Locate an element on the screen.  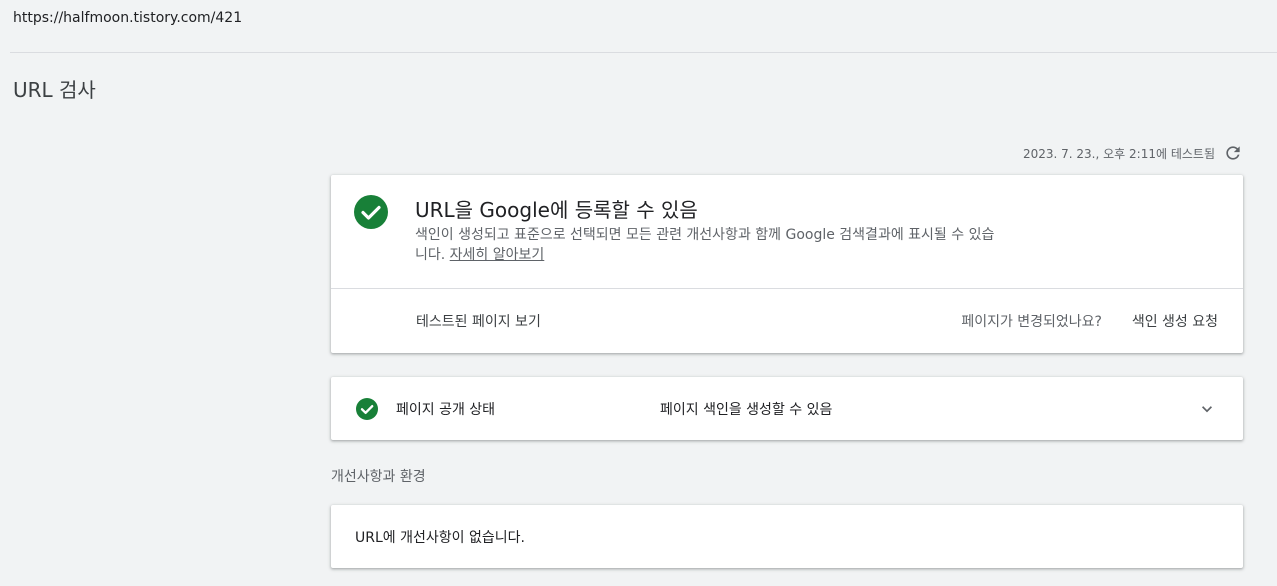
page-availability-card: 페이지 공개 상태 페이지 색인을 생성할 수 있음 is located at coordinates (787, 408).